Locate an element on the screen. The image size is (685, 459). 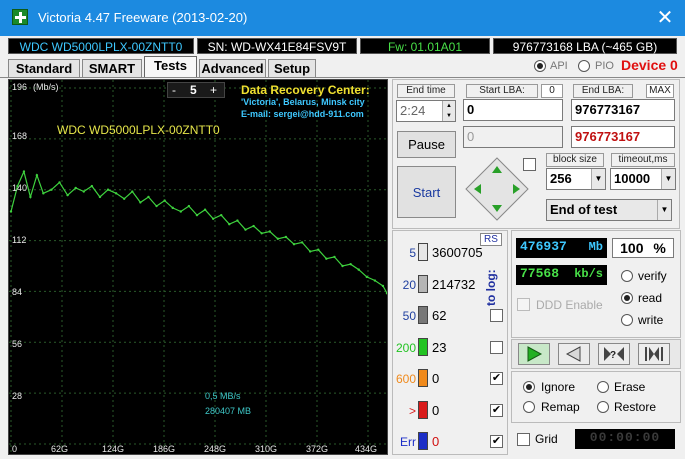
window-title: Victoria 4.47 Freeware (2013-02-20) is located at coordinates (143, 17).